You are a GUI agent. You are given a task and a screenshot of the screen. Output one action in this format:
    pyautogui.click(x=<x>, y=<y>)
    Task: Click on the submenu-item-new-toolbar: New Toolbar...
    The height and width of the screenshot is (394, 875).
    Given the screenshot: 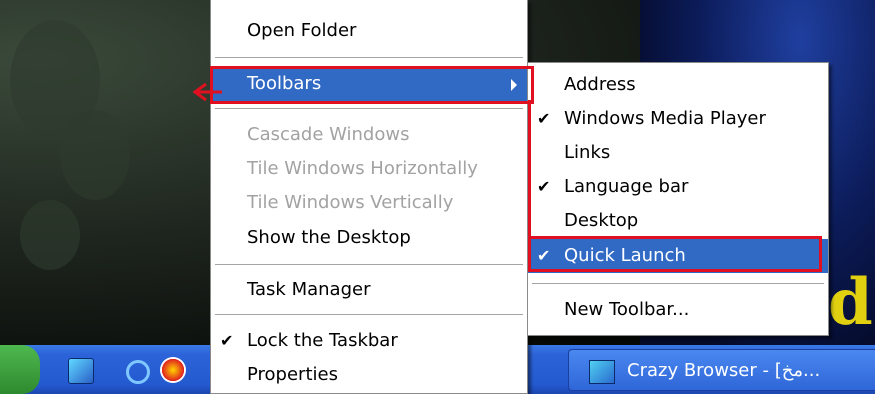 What is the action you would take?
    pyautogui.click(x=678, y=310)
    